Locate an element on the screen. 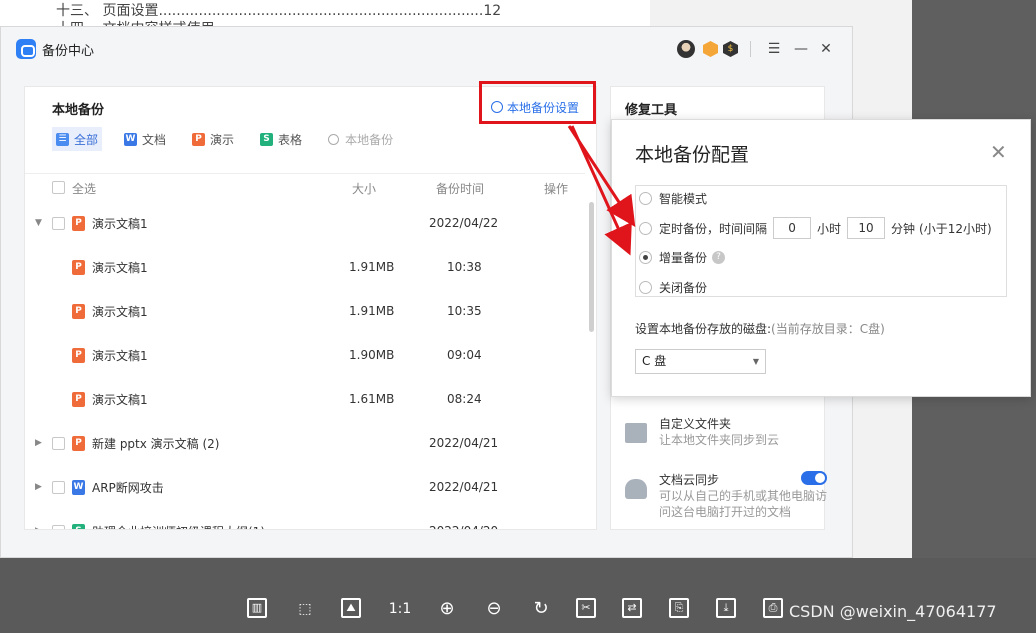 The width and height of the screenshot is (1036, 633). backup-time: 10:35 is located at coordinates (464, 311).